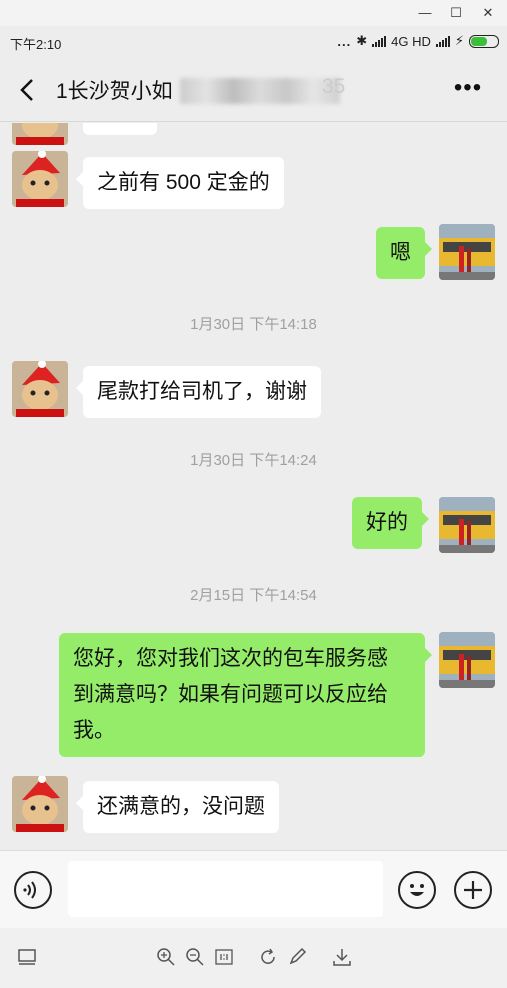  What do you see at coordinates (198, 392) in the screenshot?
I see `message-bubble: 尾款打给司机了，谢谢` at bounding box center [198, 392].